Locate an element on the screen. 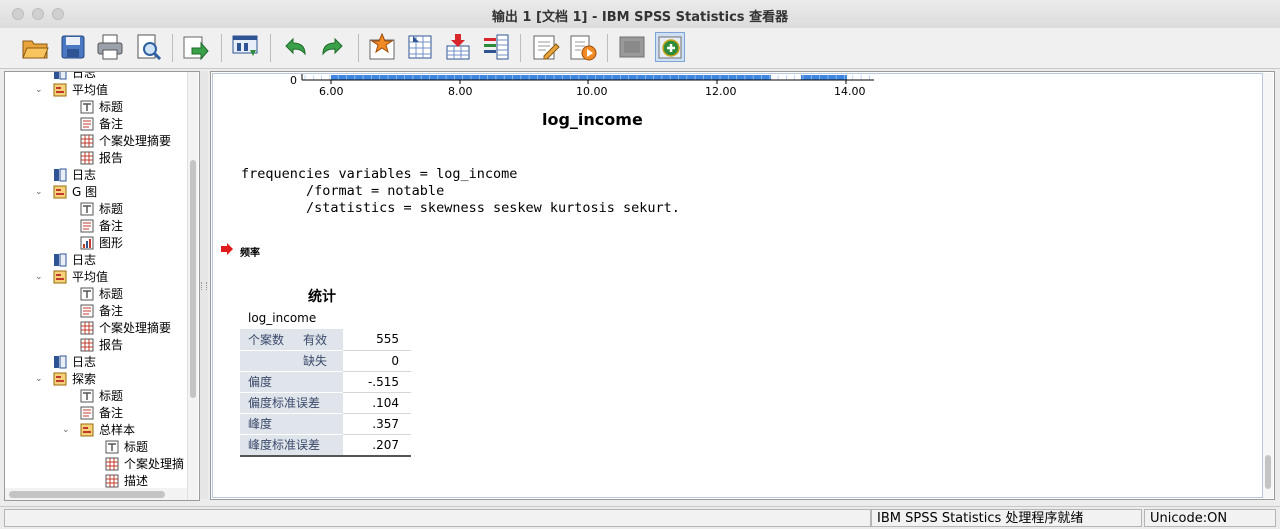 The image size is (1280, 529). table-row: 峰度标准误差 .207 is located at coordinates (325, 445).